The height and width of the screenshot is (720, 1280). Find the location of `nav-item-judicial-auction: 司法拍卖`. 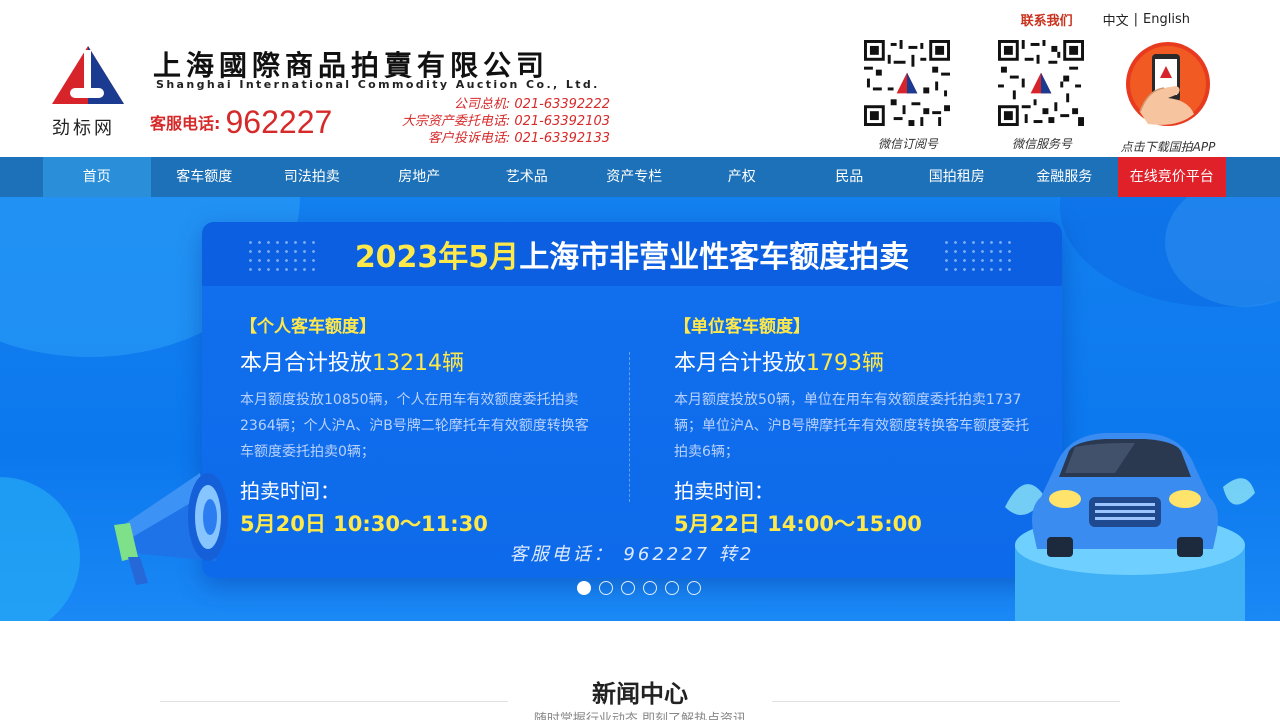

nav-item-judicial-auction: 司法拍卖 is located at coordinates (312, 177).